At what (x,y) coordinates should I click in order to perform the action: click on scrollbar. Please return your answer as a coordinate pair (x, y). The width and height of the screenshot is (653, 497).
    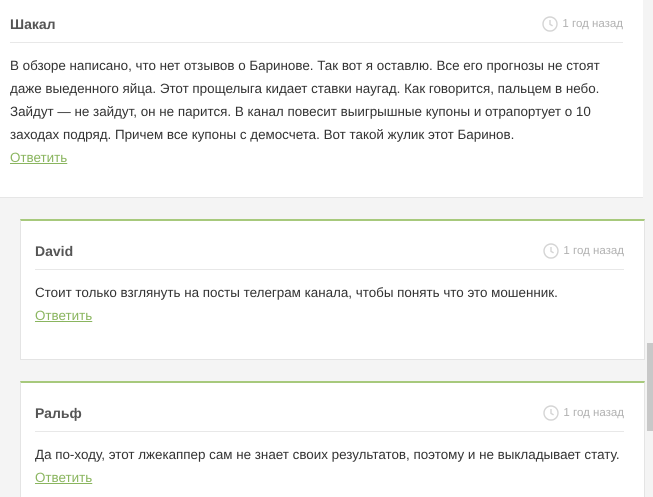
    Looking at the image, I should click on (650, 387).